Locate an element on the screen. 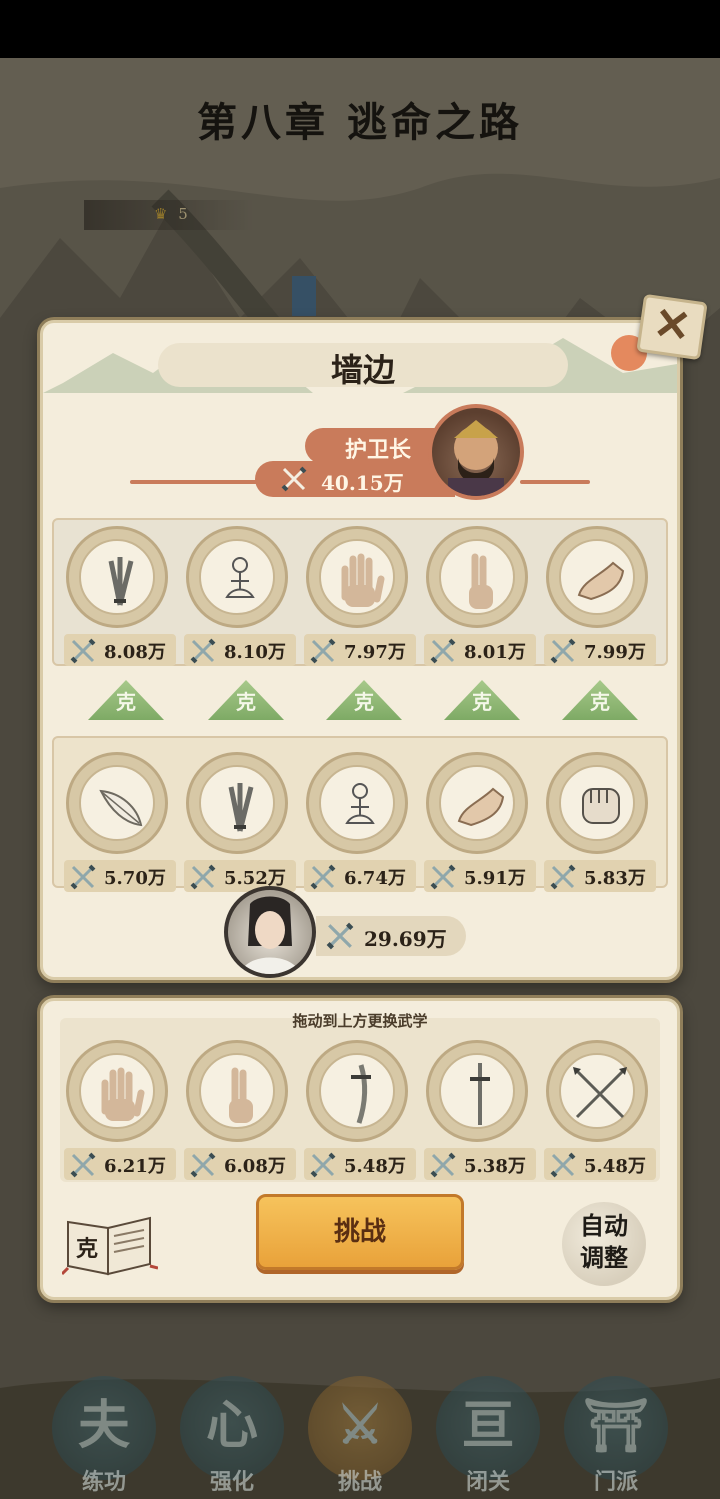  auto-adjust-button: 自动 调整 is located at coordinates (604, 1244).